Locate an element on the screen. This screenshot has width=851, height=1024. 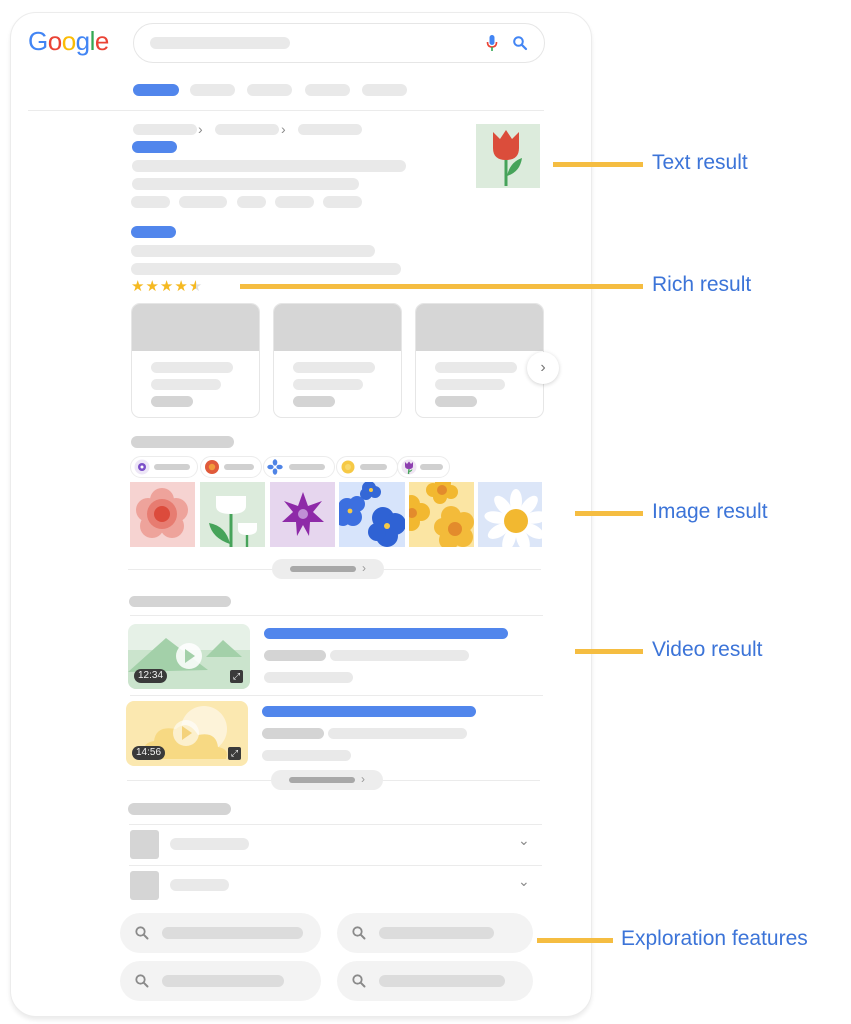
logo-letter: g is located at coordinates (82, 41).